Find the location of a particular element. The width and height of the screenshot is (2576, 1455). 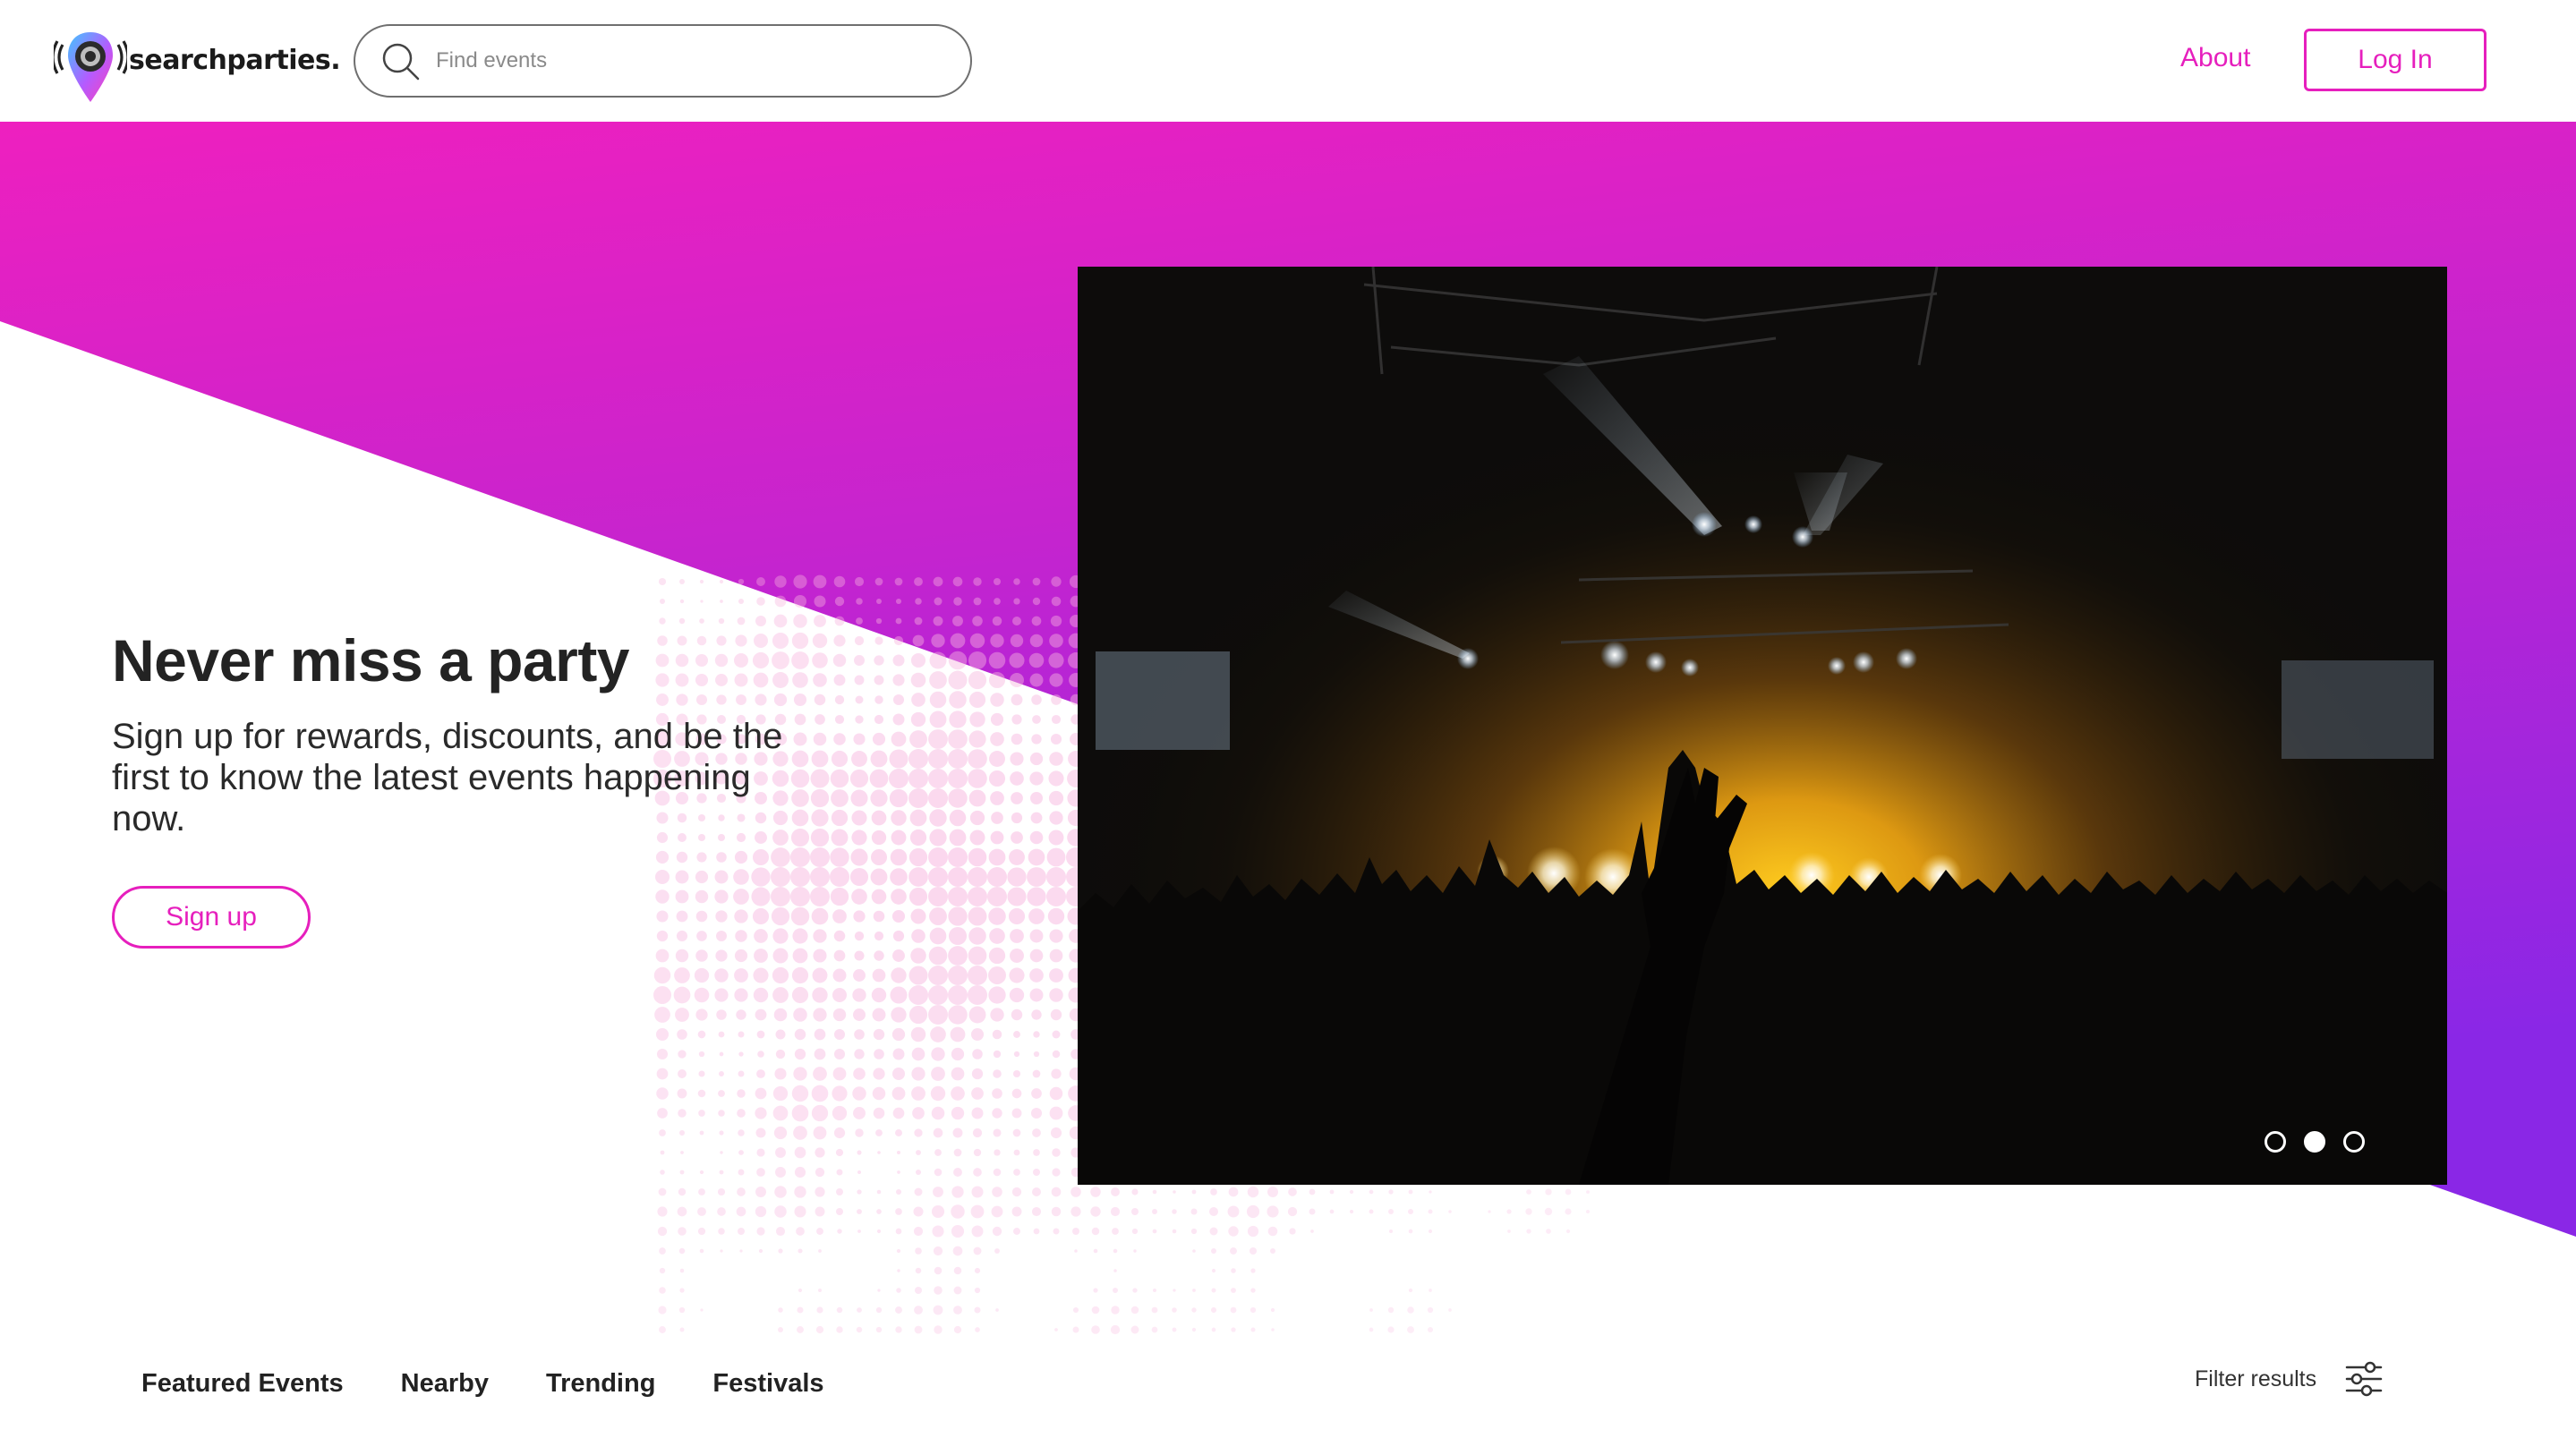

search-bar is located at coordinates (663, 61).